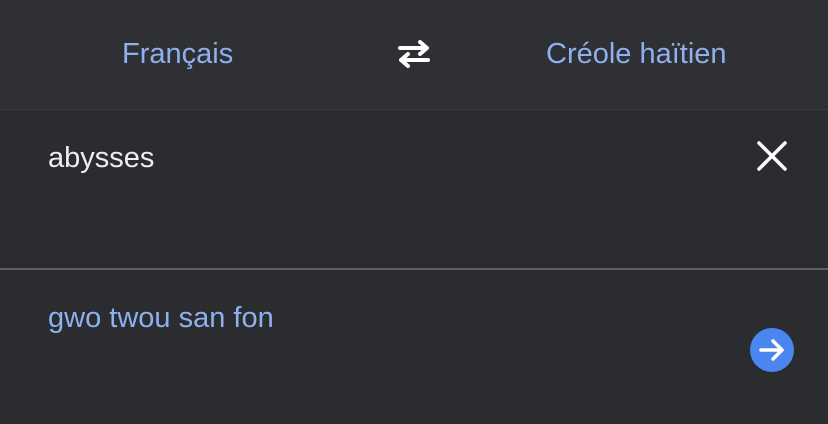 The image size is (828, 424). What do you see at coordinates (772, 156) in the screenshot?
I see `close-icon` at bounding box center [772, 156].